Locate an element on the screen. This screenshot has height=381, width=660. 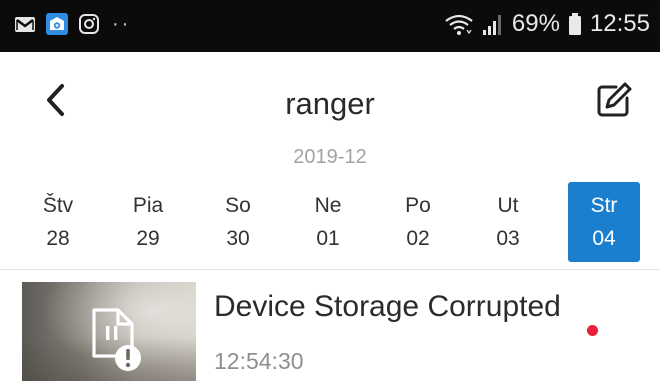
battery-icon is located at coordinates (575, 24).